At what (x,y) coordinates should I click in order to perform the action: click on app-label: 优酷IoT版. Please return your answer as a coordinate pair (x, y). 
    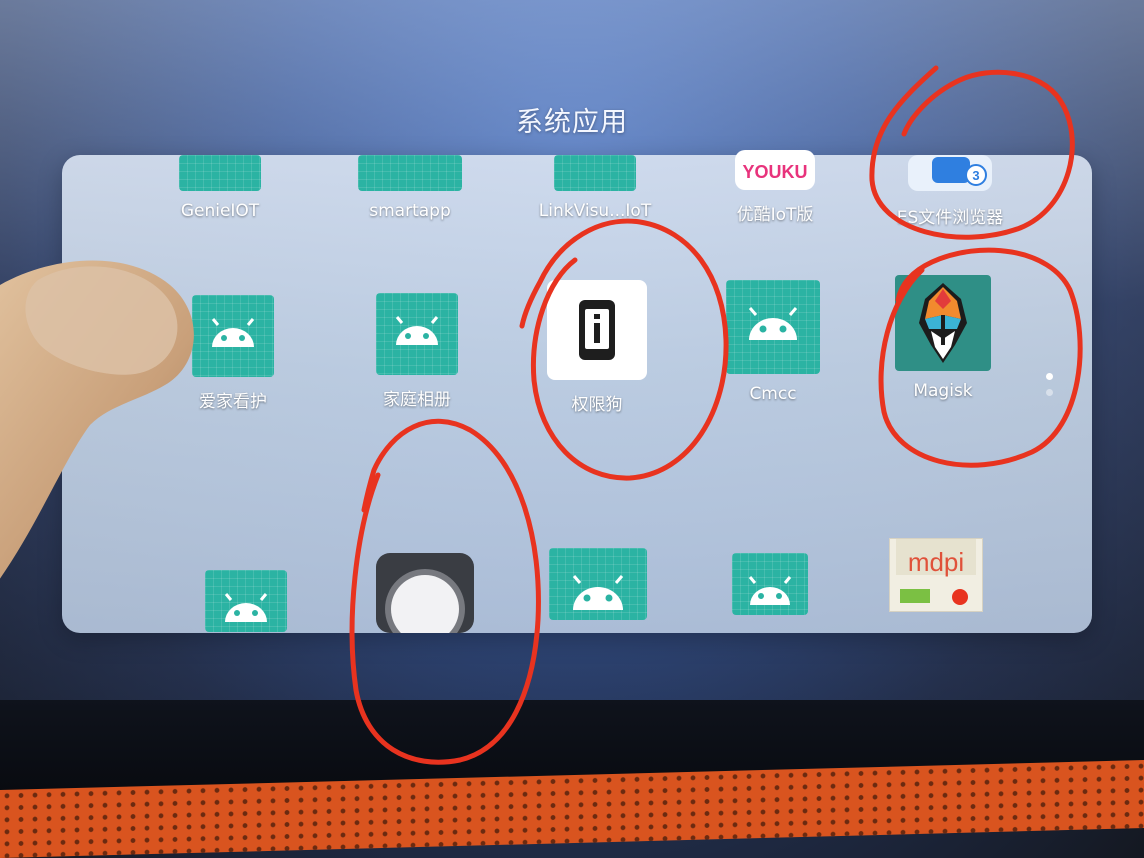
    Looking at the image, I should click on (775, 215).